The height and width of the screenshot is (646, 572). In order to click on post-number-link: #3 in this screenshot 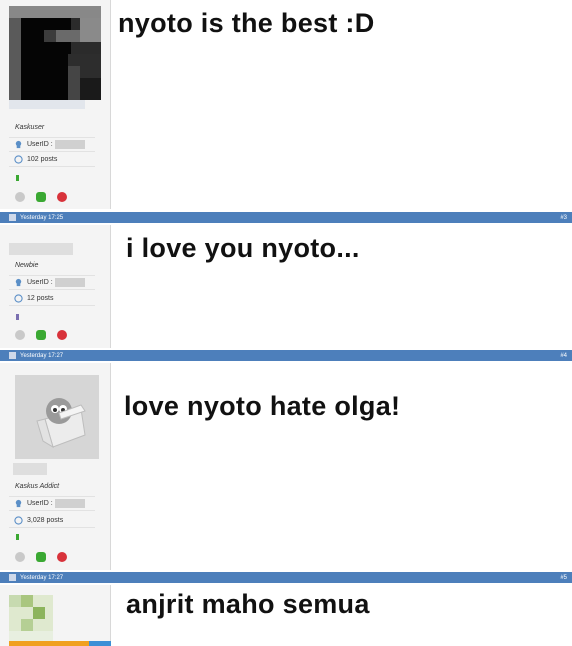, I will do `click(563, 218)`.